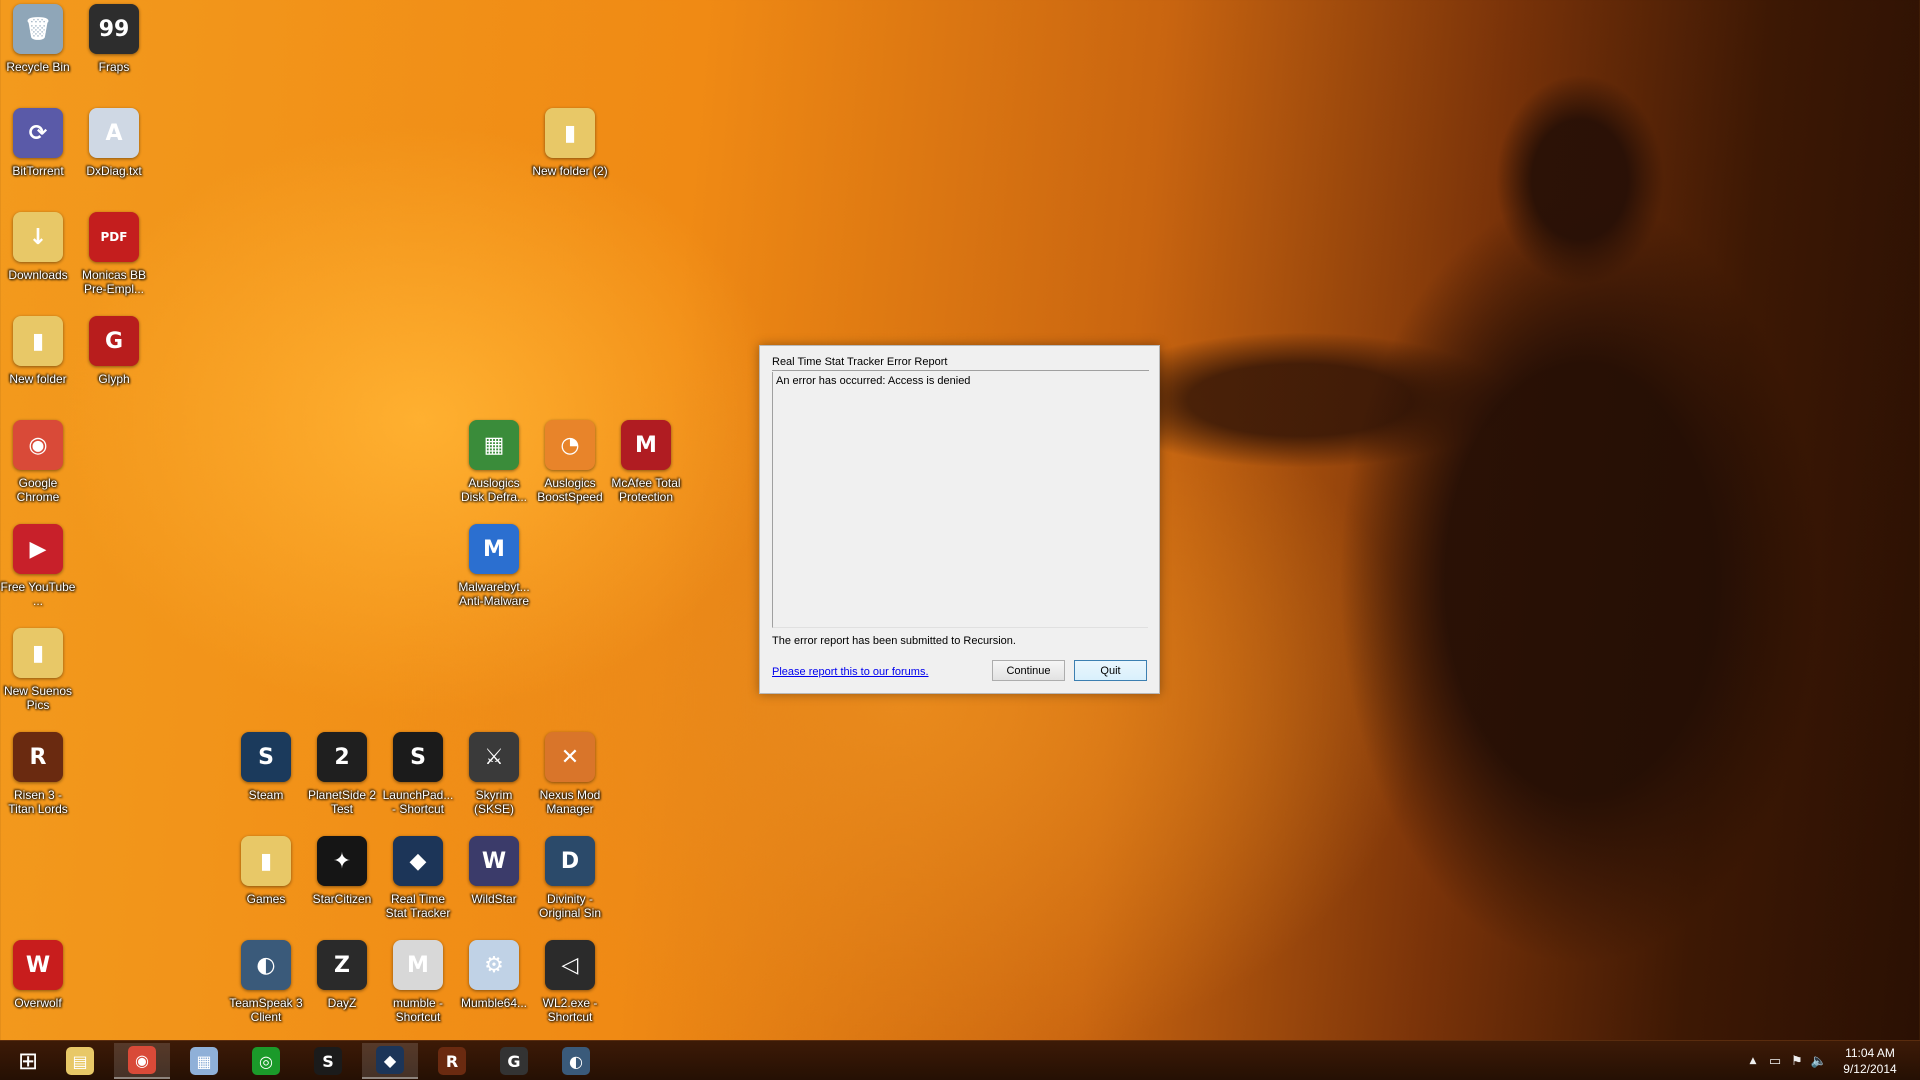 The height and width of the screenshot is (1080, 1920). What do you see at coordinates (494, 965) in the screenshot?
I see `mumble64-icon: ⚙` at bounding box center [494, 965].